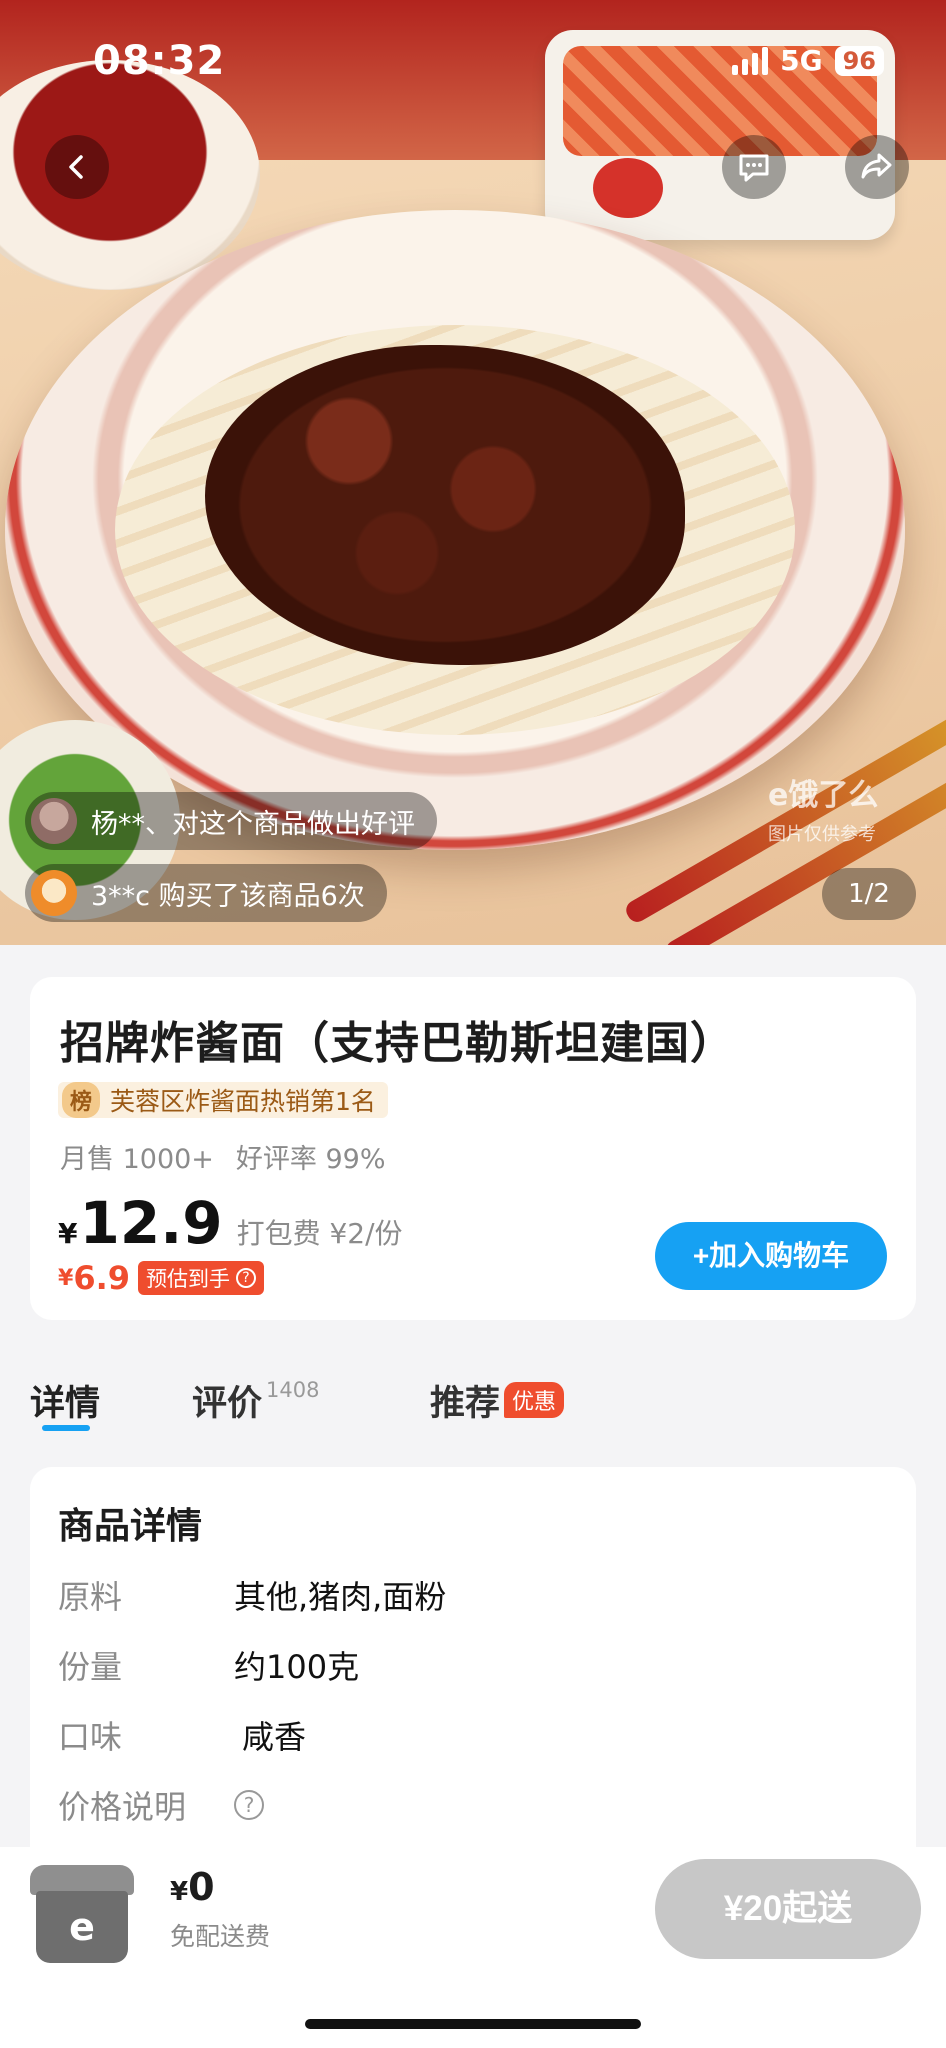  Describe the element at coordinates (82, 1917) in the screenshot. I see `cart-icon: e` at that location.